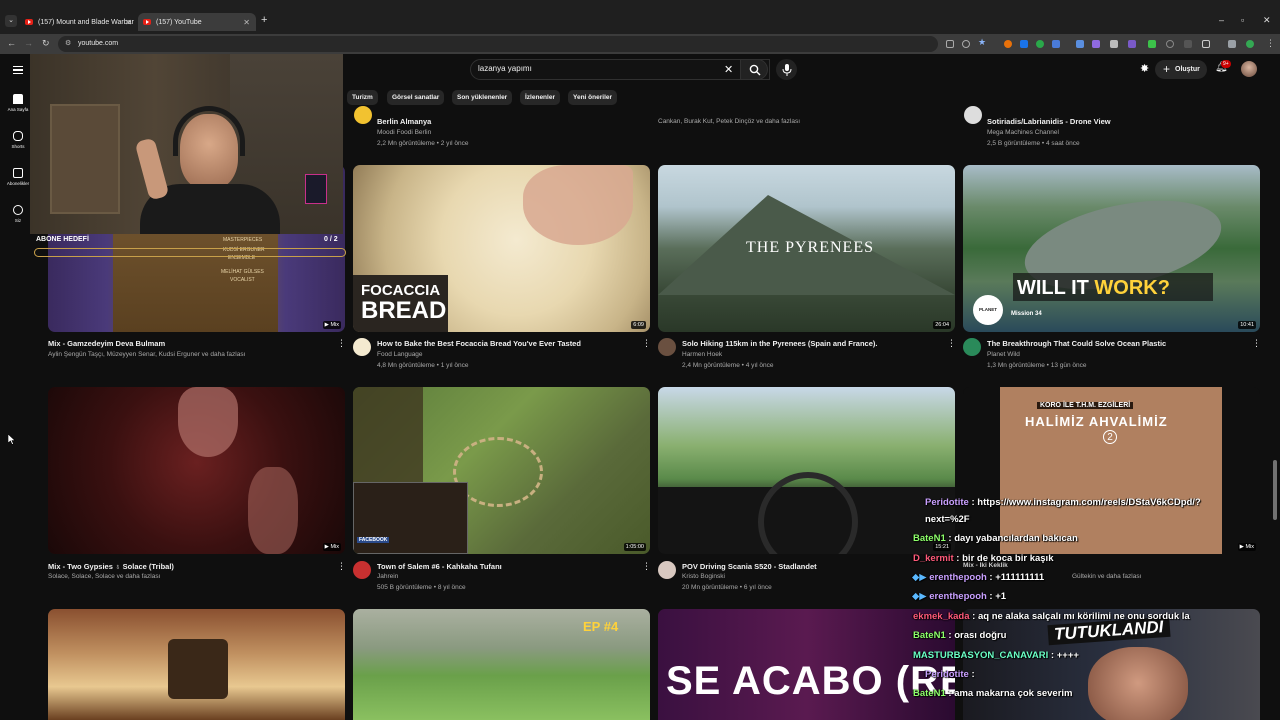 The height and width of the screenshot is (720, 1280). I want to click on channel-name: Food Language, so click(400, 354).